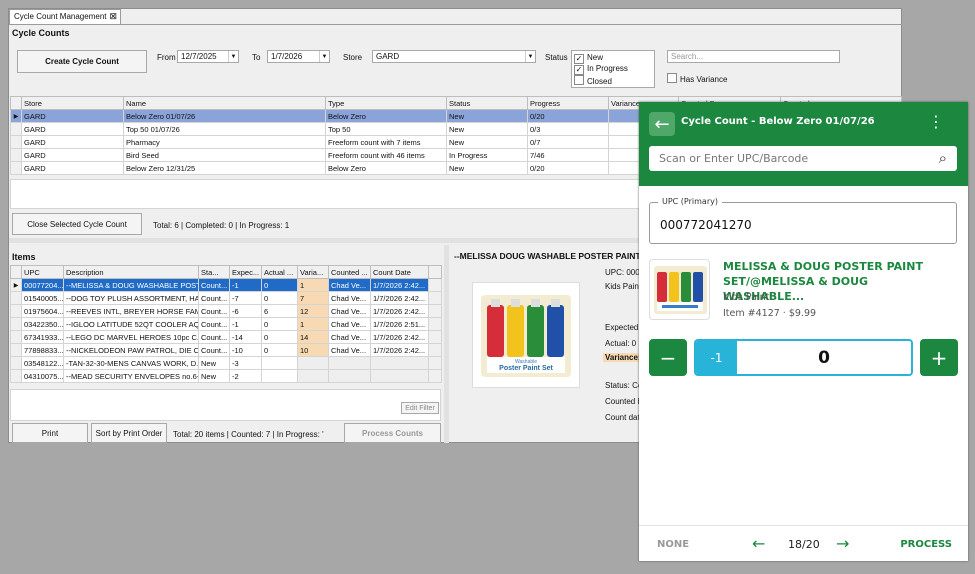 The width and height of the screenshot is (975, 574). Describe the element at coordinates (568, 142) in the screenshot. I see `cell: 0/7` at that location.